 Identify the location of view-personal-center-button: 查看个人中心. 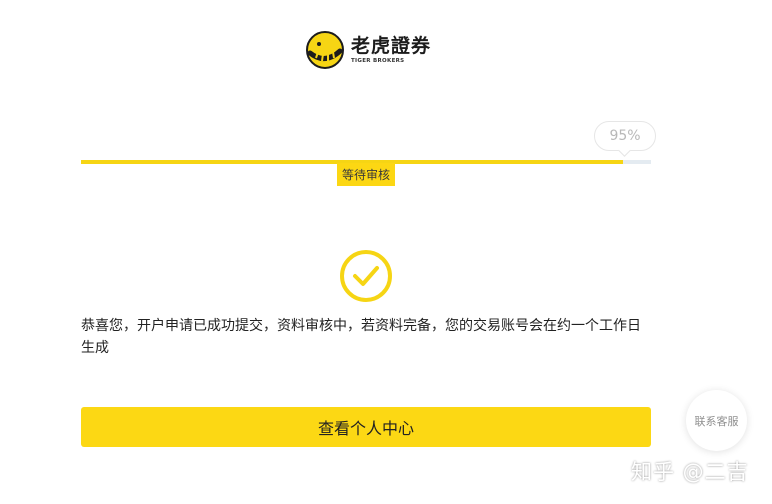
(366, 427).